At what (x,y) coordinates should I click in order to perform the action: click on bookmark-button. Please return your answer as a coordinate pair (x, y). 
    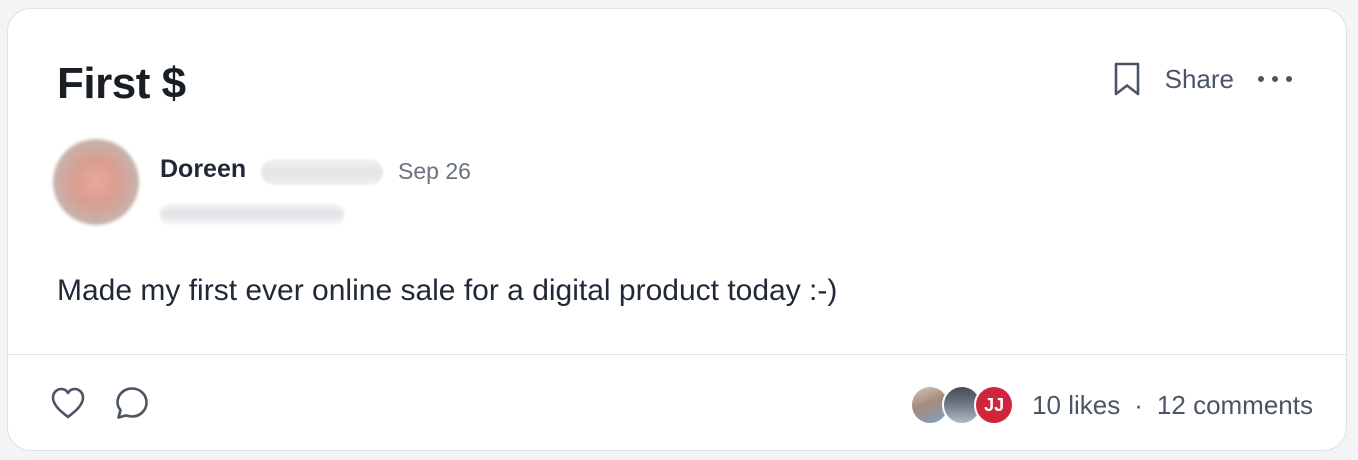
    Looking at the image, I should click on (1127, 79).